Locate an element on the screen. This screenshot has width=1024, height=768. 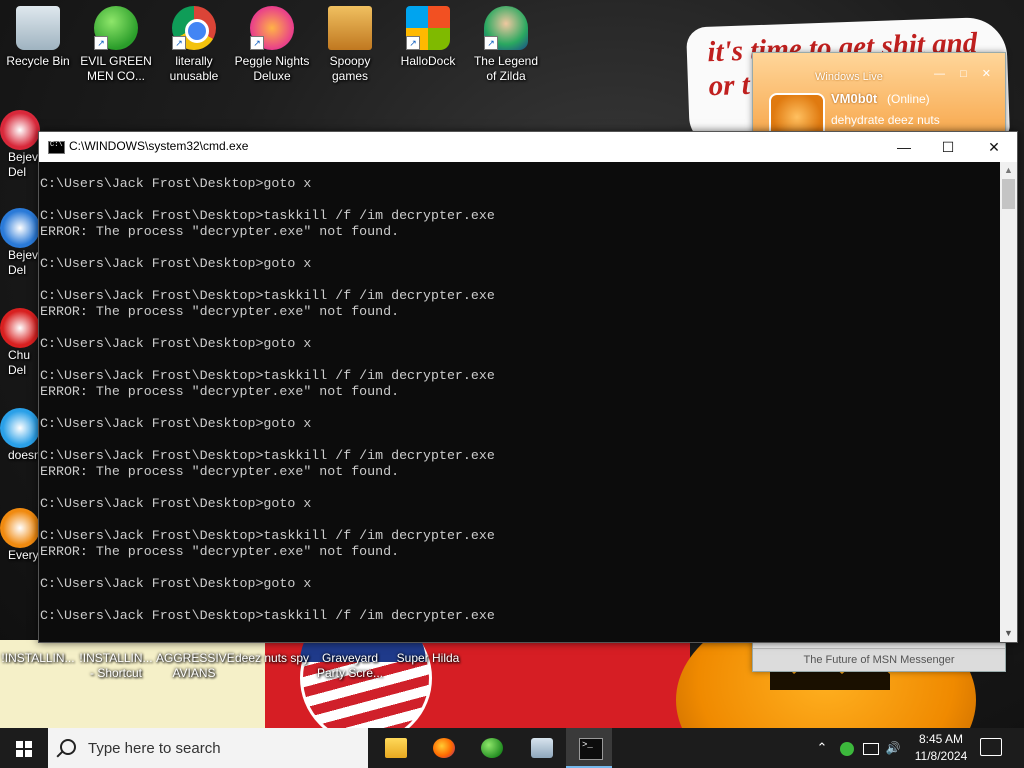
close-button: ✕ is located at coordinates (994, 147).